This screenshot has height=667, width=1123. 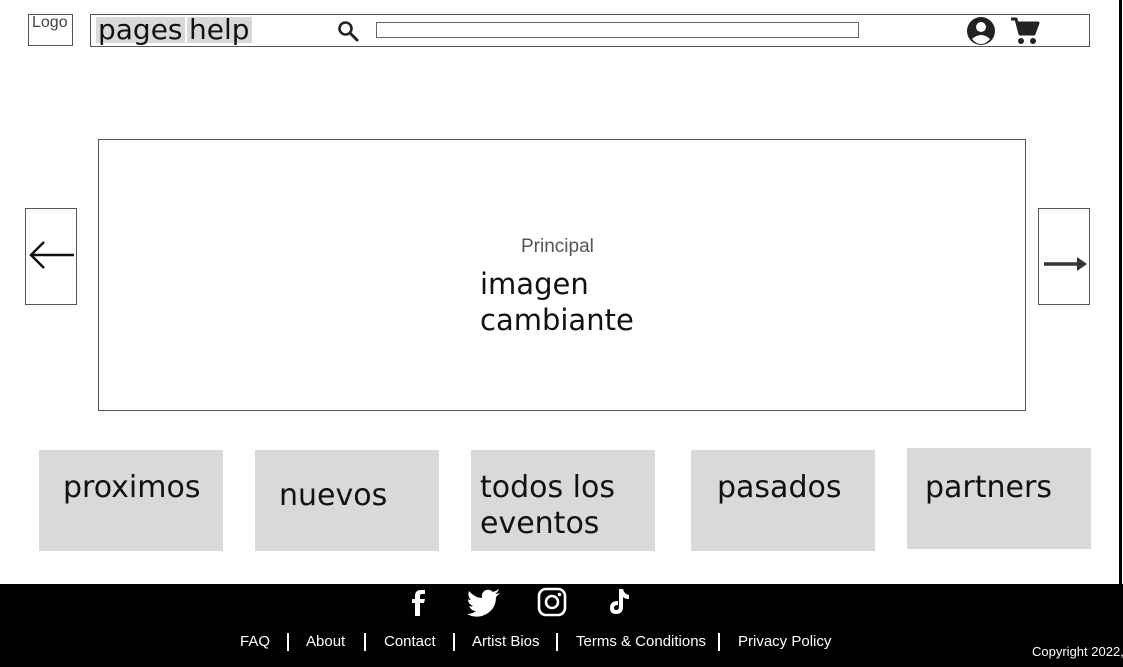 What do you see at coordinates (132, 487) in the screenshot?
I see `category-label: proximos` at bounding box center [132, 487].